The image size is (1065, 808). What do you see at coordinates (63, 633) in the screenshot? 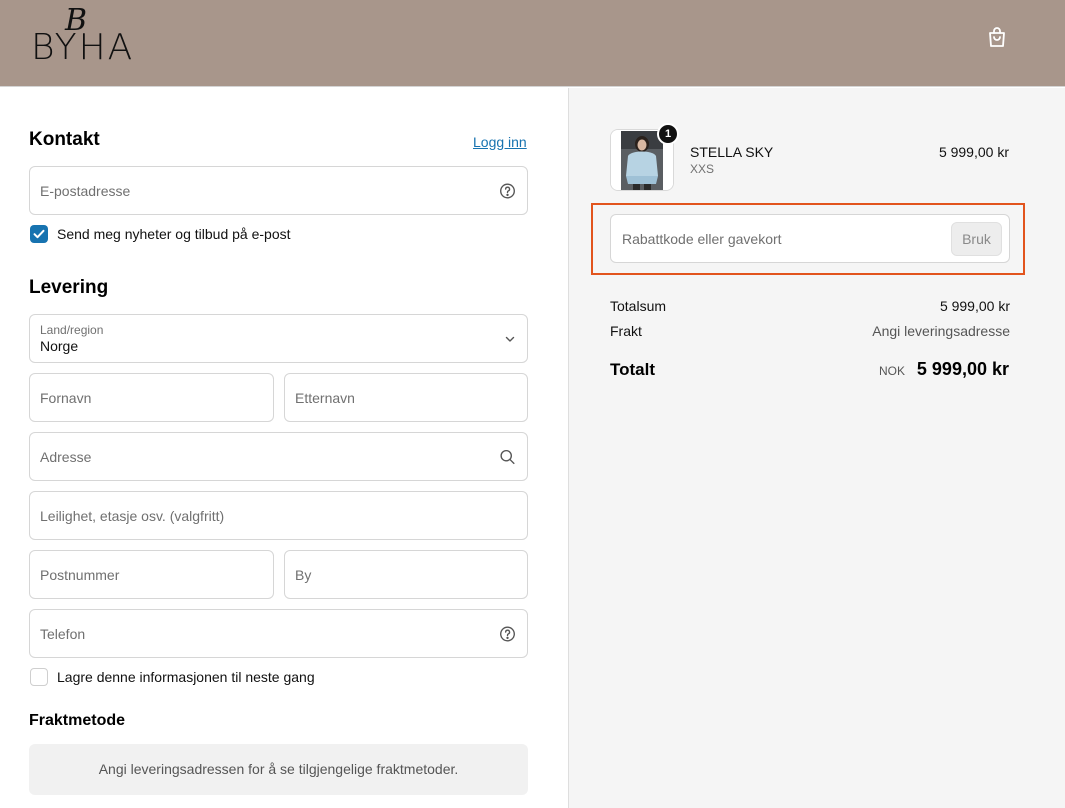
I see `phone-placeholder: Telefon` at bounding box center [63, 633].